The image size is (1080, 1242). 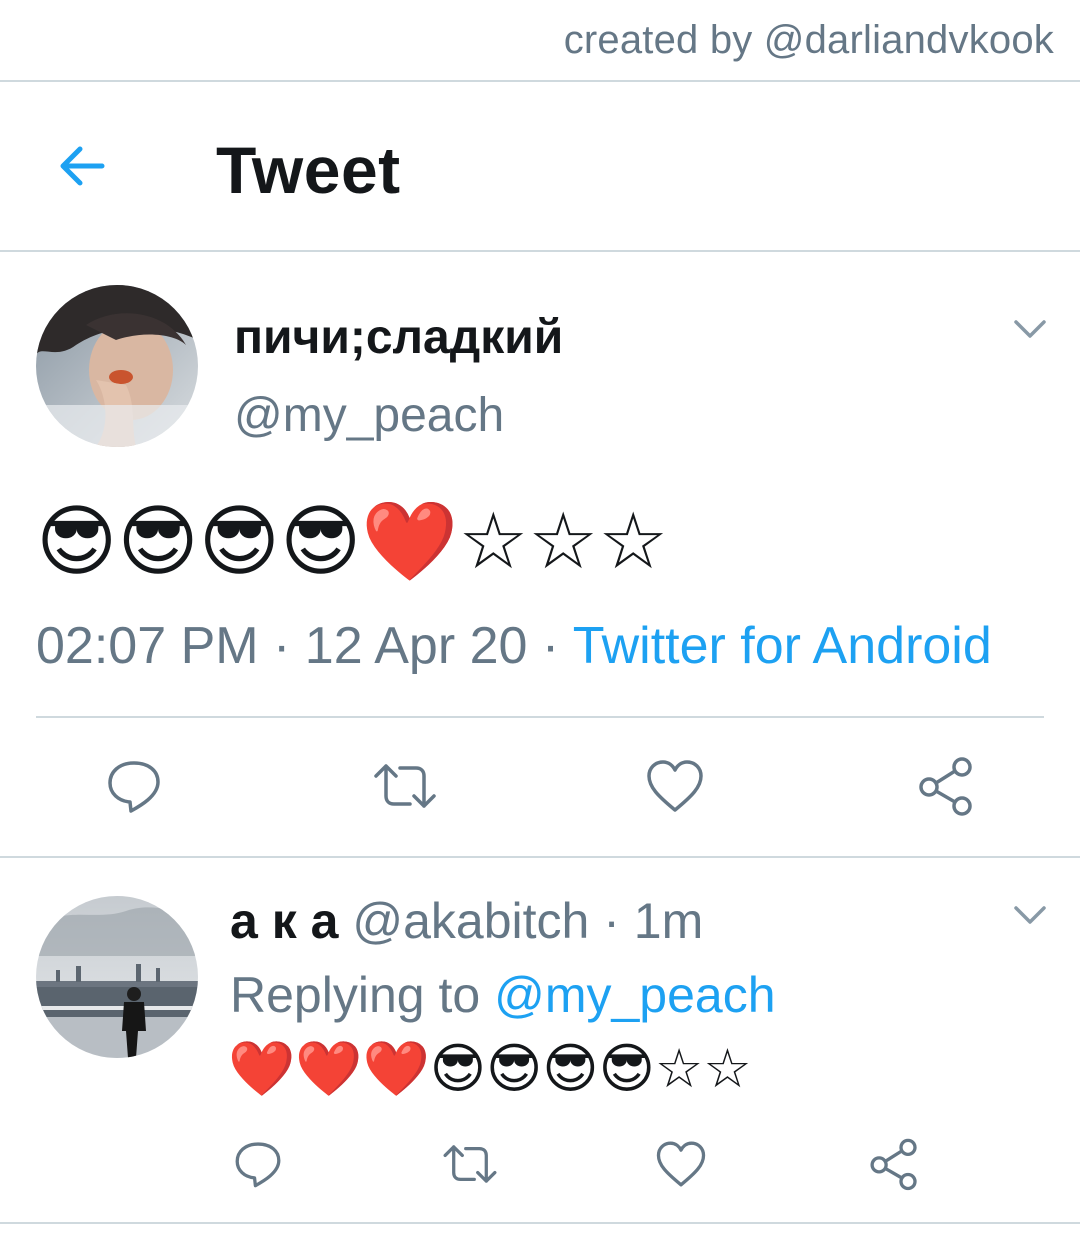 I want to click on reply-age: · 1m, so click(x=653, y=921).